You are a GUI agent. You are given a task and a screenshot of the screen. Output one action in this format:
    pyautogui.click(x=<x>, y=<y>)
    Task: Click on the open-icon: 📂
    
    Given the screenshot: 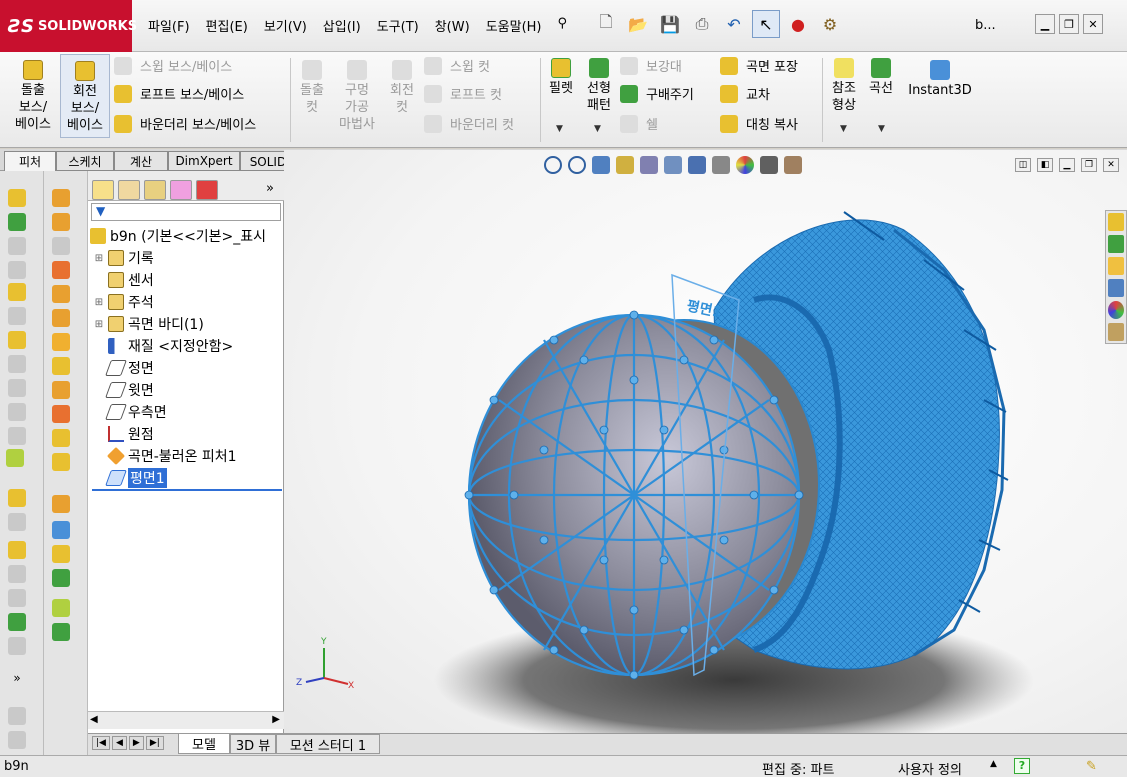 What is the action you would take?
    pyautogui.click(x=638, y=24)
    